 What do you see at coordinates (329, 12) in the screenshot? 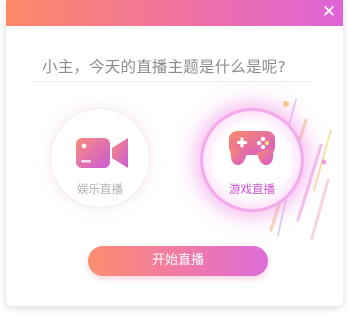
I see `close-icon: ✕` at bounding box center [329, 12].